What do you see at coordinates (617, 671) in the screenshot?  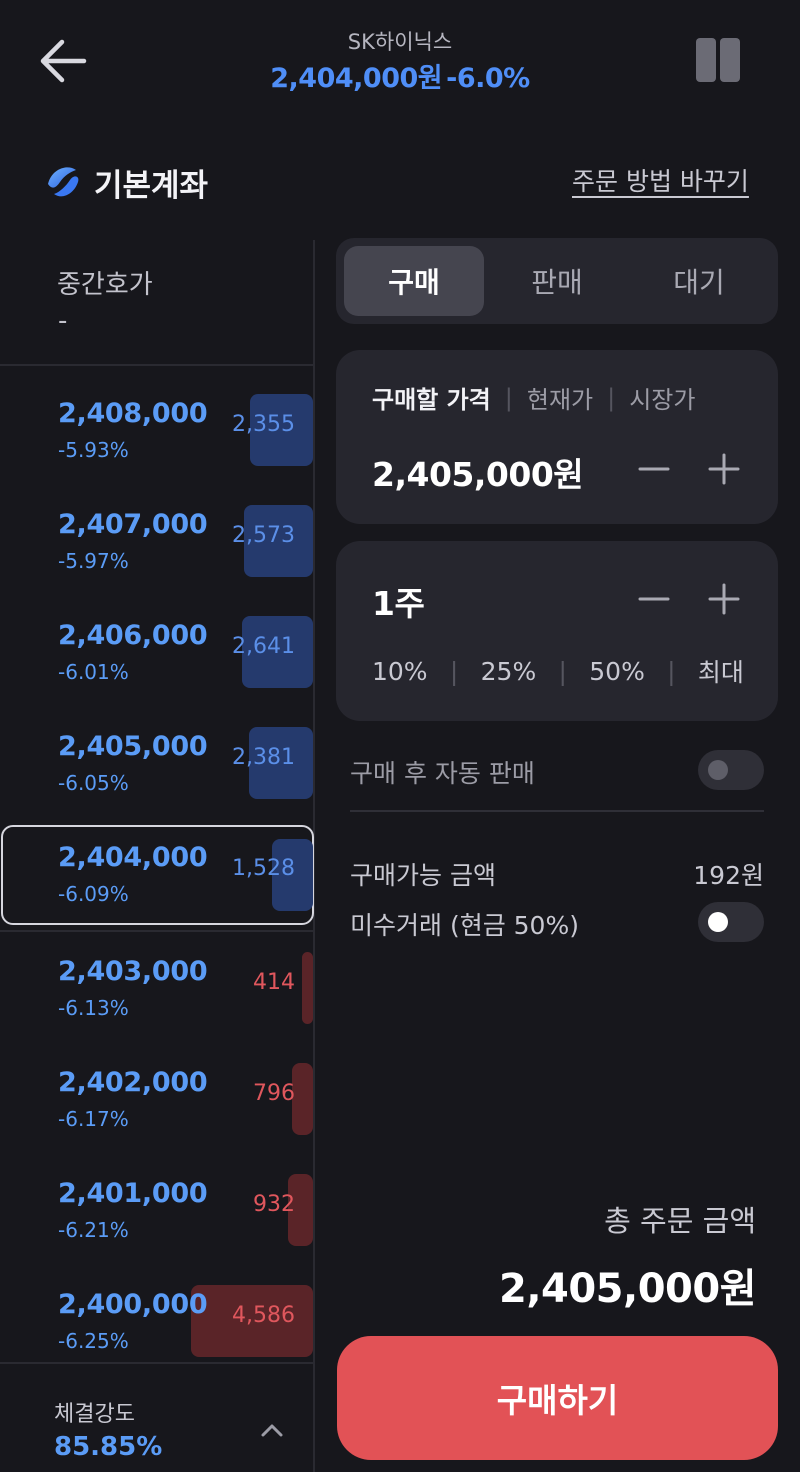 I see `percent-50-button: 50%` at bounding box center [617, 671].